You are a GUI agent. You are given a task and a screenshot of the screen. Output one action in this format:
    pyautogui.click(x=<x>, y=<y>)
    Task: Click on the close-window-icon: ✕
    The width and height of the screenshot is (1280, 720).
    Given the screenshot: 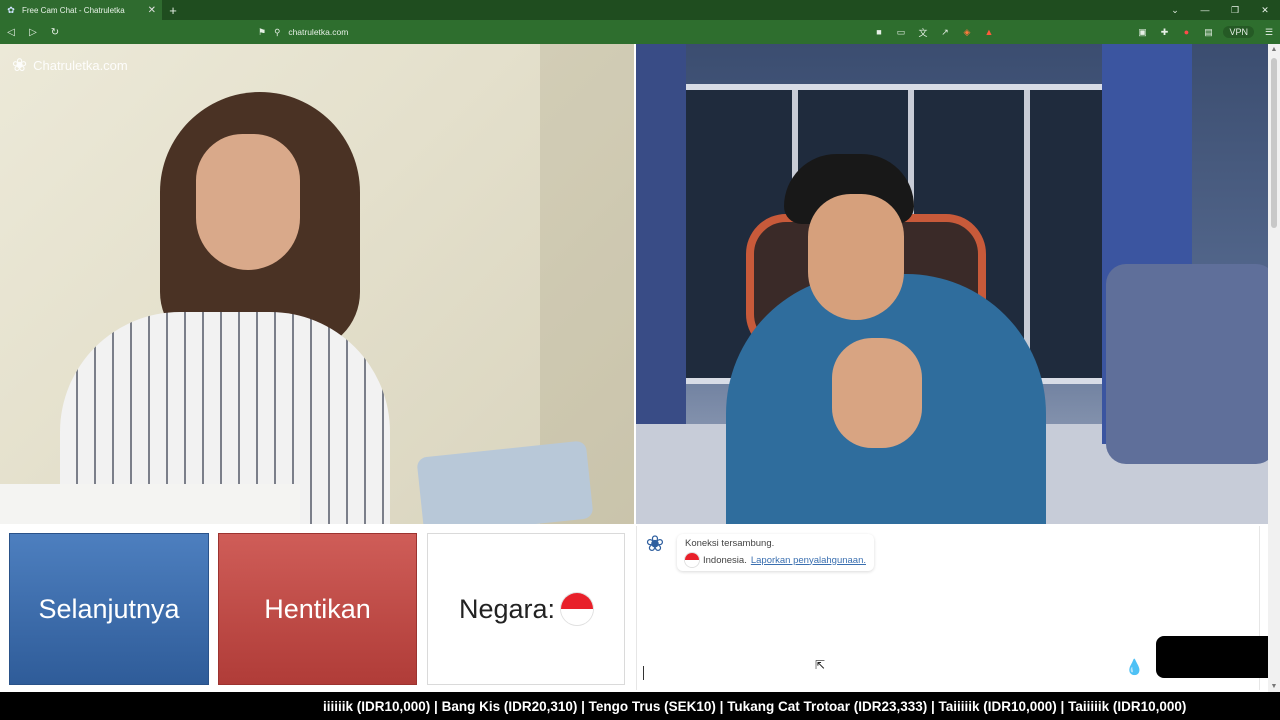 What is the action you would take?
    pyautogui.click(x=1265, y=10)
    